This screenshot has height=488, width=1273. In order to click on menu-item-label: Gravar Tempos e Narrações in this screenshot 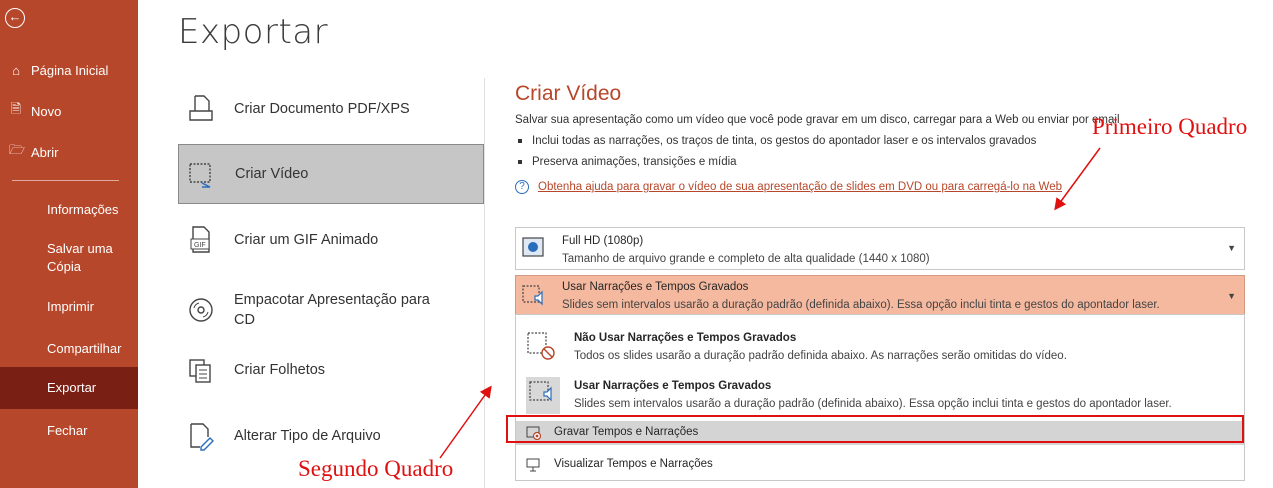, I will do `click(626, 432)`.